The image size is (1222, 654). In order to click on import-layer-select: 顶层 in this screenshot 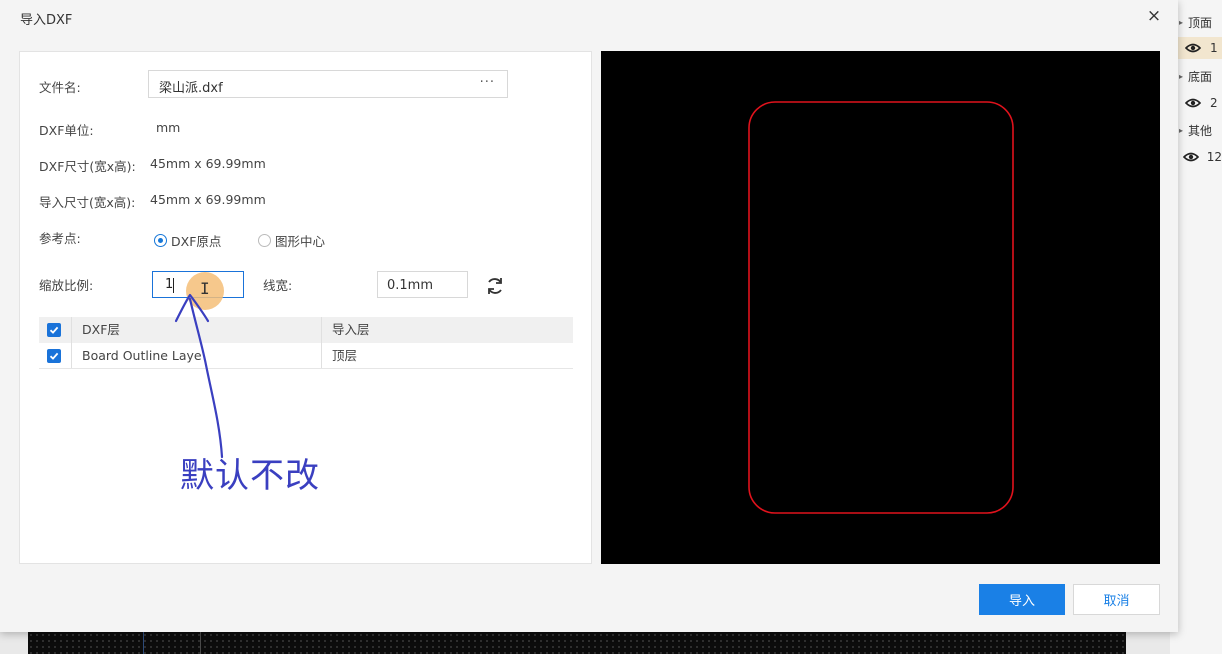, I will do `click(344, 356)`.